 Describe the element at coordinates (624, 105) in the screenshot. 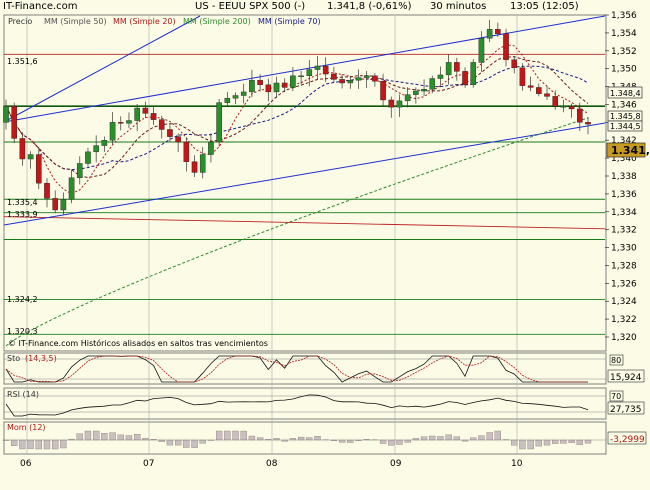

I see `price-tick-label-5: 1,346` at that location.